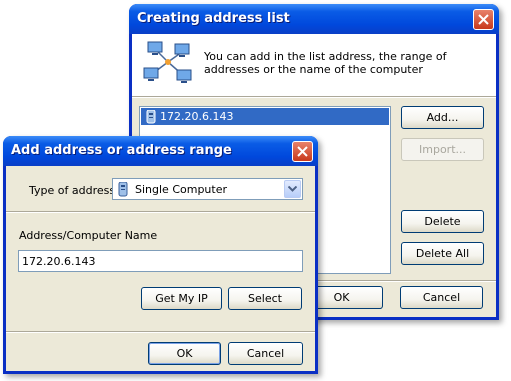 The image size is (511, 381). What do you see at coordinates (442, 253) in the screenshot?
I see `delete-all-button: Delete All` at bounding box center [442, 253].